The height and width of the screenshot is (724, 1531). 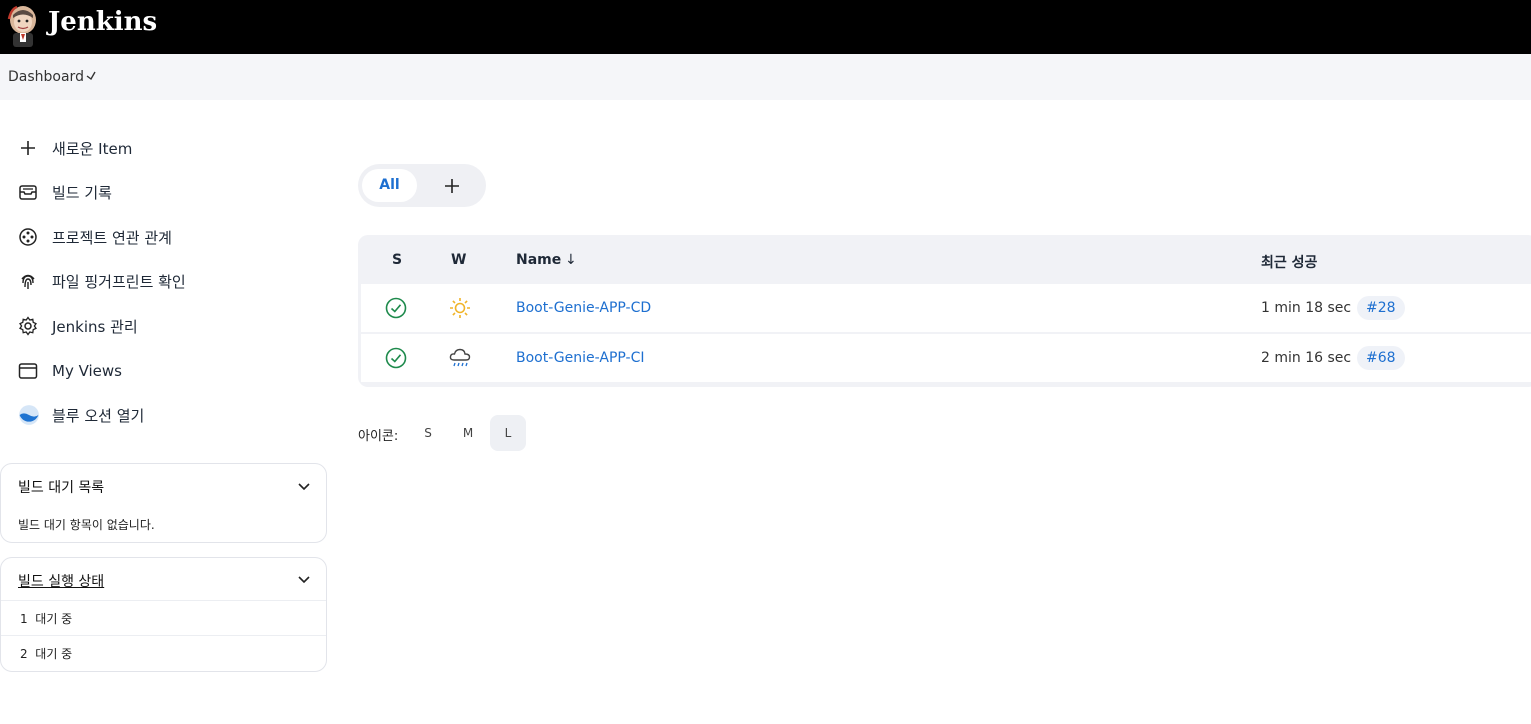 I want to click on table-row: Boot-Genie-APP-CI 2 min 16 sec #68, so click(x=946, y=358).